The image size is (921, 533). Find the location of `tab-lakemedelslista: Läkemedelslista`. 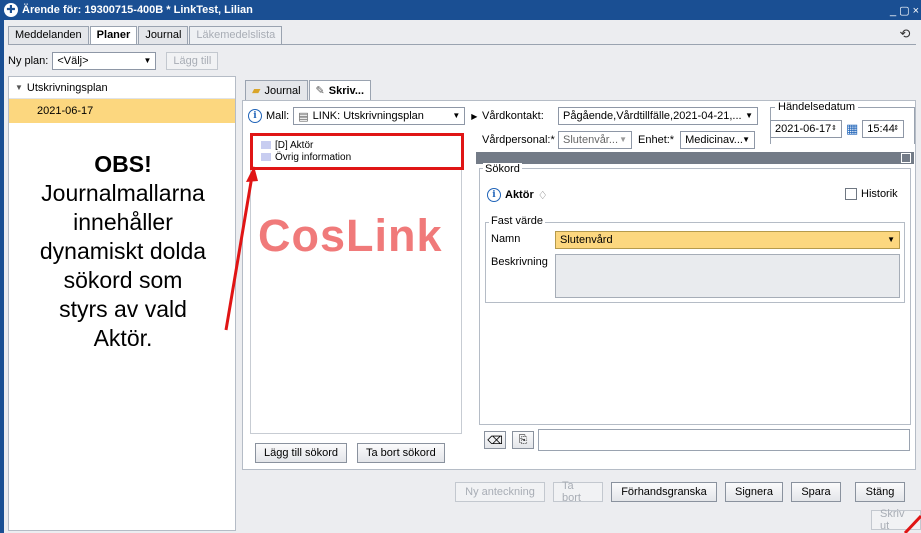

tab-lakemedelslista: Läkemedelslista is located at coordinates (236, 35).